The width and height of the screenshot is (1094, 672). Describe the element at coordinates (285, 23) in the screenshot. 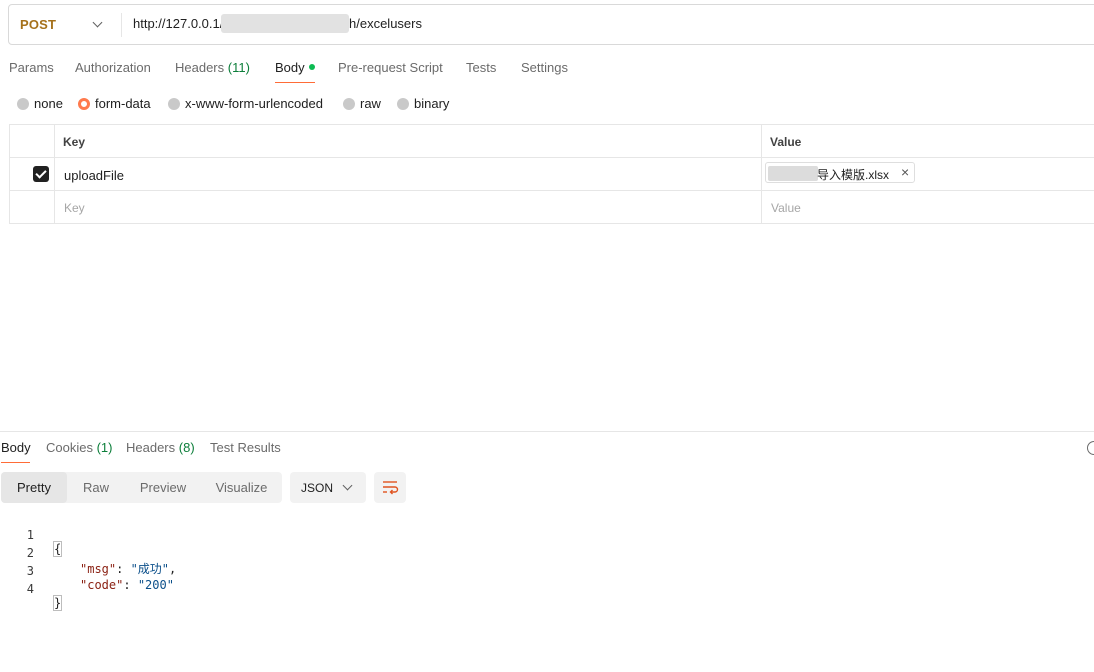

I see `url-redacted` at that location.